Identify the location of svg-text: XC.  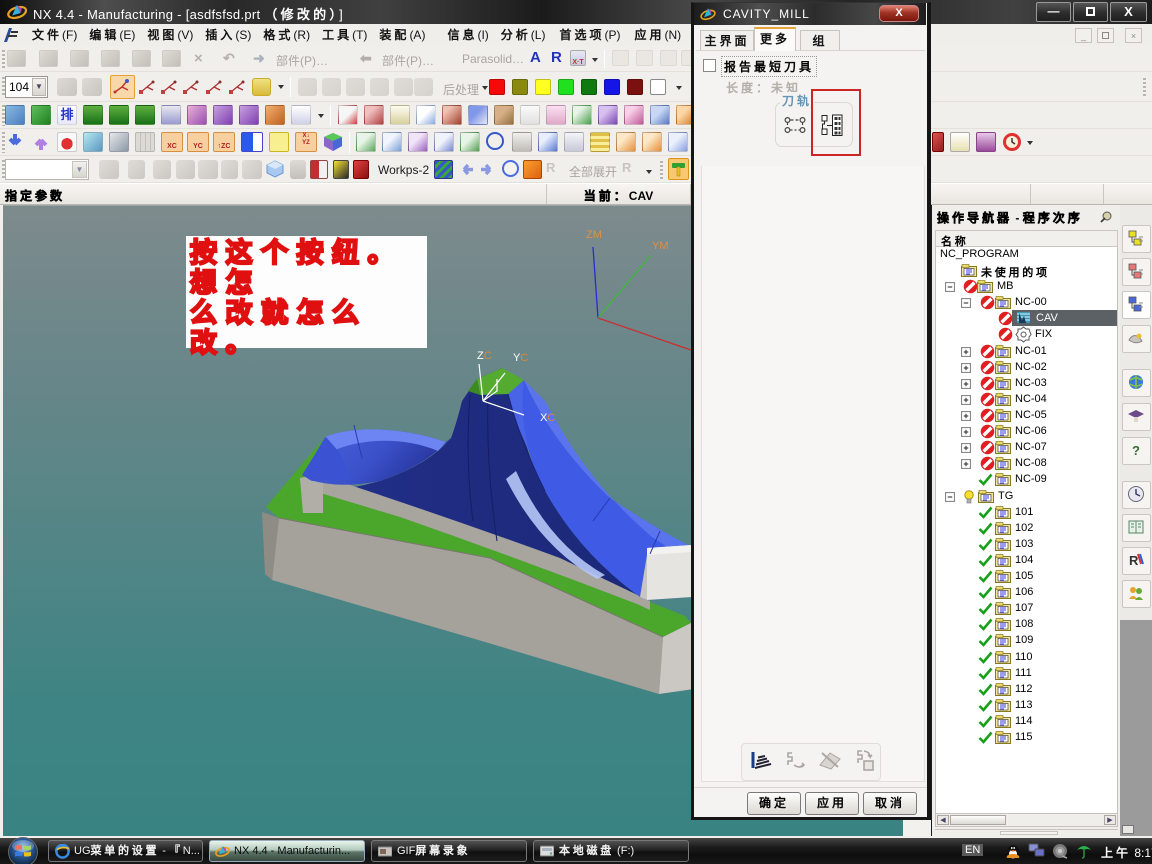
(547, 418).